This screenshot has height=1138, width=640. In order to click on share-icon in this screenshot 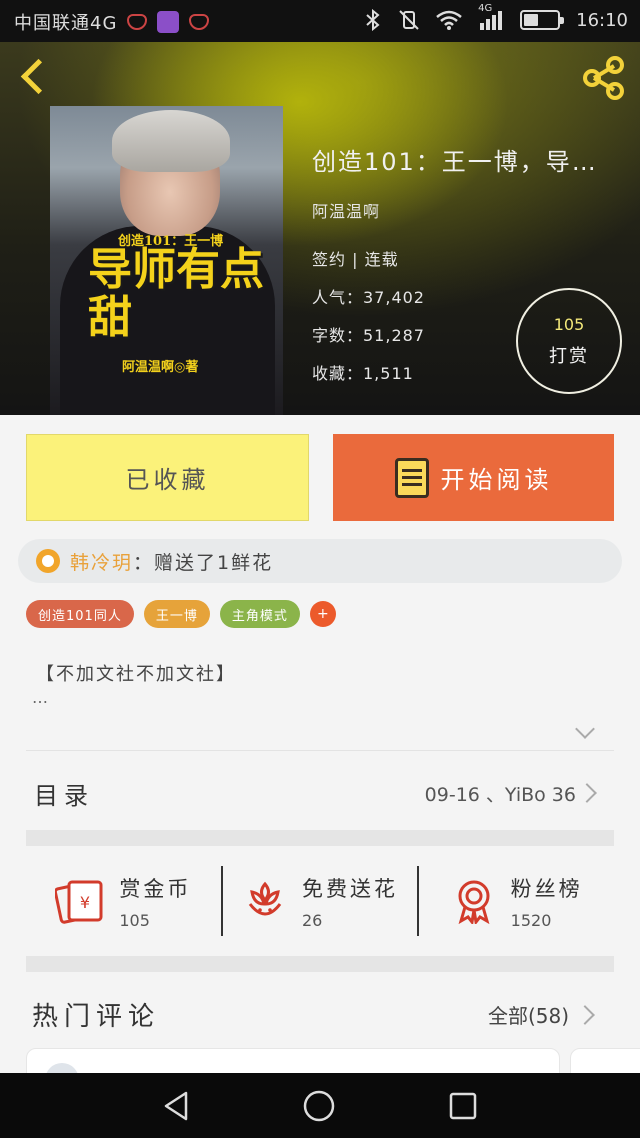, I will do `click(603, 78)`.